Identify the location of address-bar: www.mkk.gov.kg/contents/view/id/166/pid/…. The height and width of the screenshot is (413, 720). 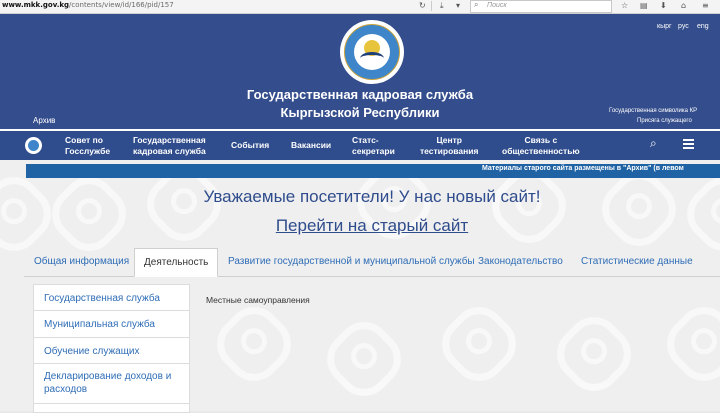
(88, 5).